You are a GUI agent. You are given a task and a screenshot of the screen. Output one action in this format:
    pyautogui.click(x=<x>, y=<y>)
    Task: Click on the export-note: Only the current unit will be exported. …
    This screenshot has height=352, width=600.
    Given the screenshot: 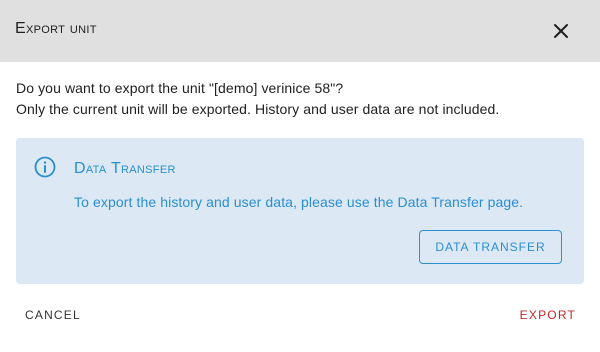 What is the action you would take?
    pyautogui.click(x=258, y=109)
    